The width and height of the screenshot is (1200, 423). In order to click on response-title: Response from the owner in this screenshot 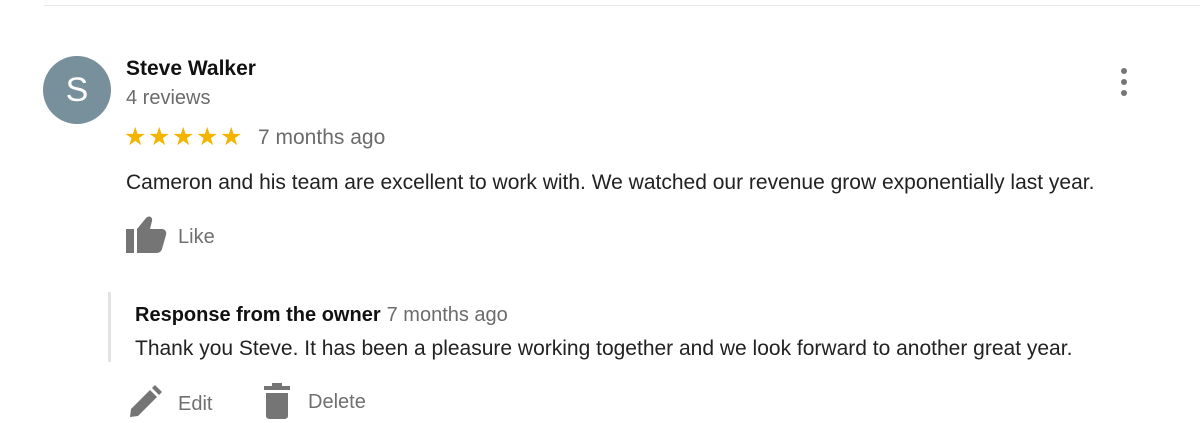, I will do `click(258, 315)`.